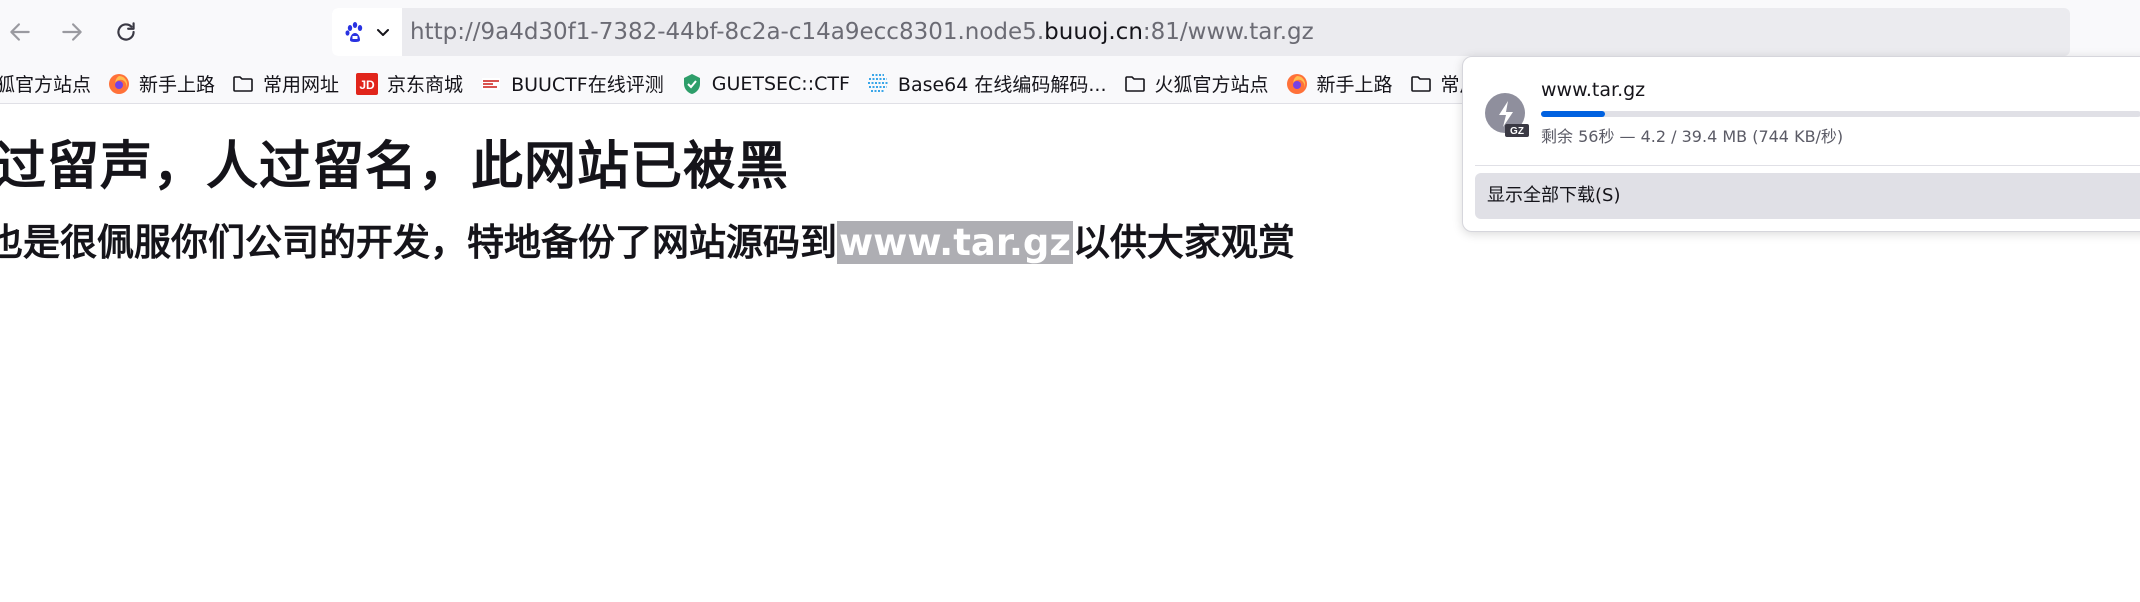  Describe the element at coordinates (395, 167) in the screenshot. I see `page-heading: 过留声，人过留名，此网站已被黑` at that location.